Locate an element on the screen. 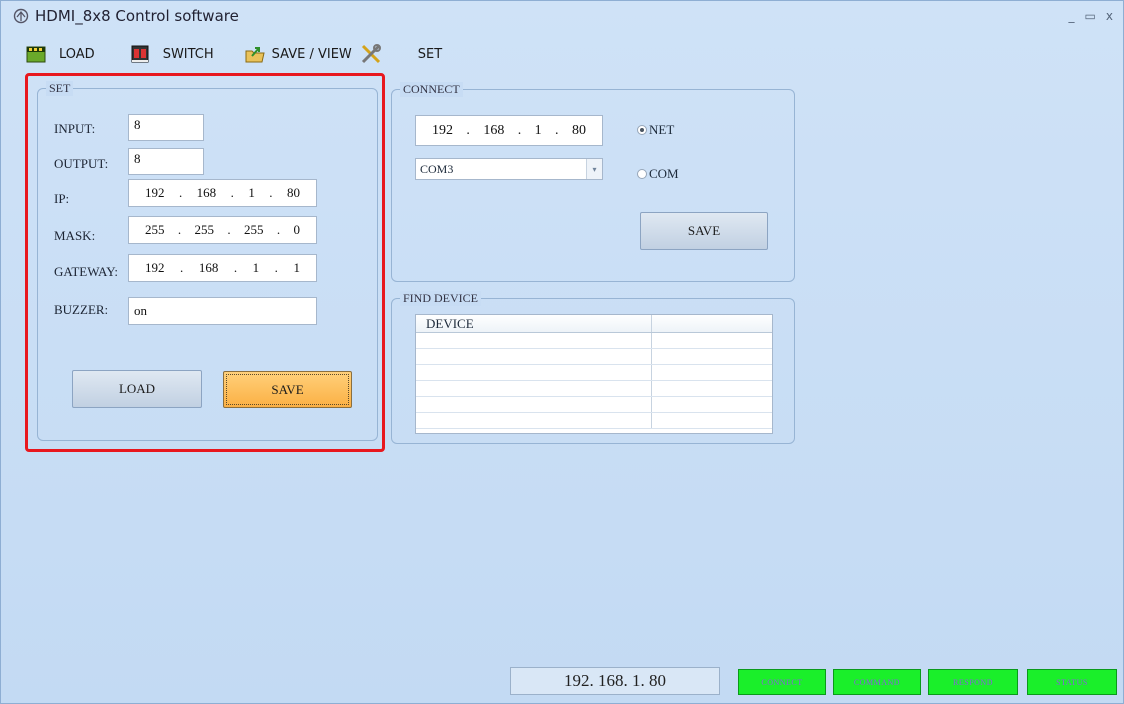 The height and width of the screenshot is (704, 1124). save-button: SAVE is located at coordinates (287, 389).